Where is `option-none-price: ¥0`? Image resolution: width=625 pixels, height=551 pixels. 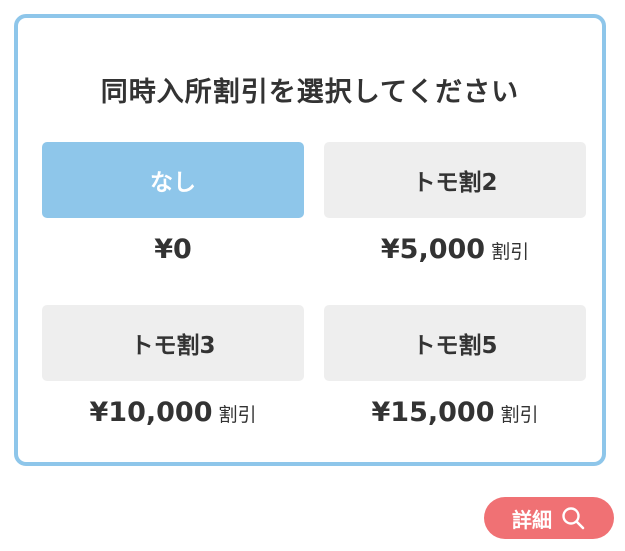
option-none-price: ¥0 is located at coordinates (173, 249).